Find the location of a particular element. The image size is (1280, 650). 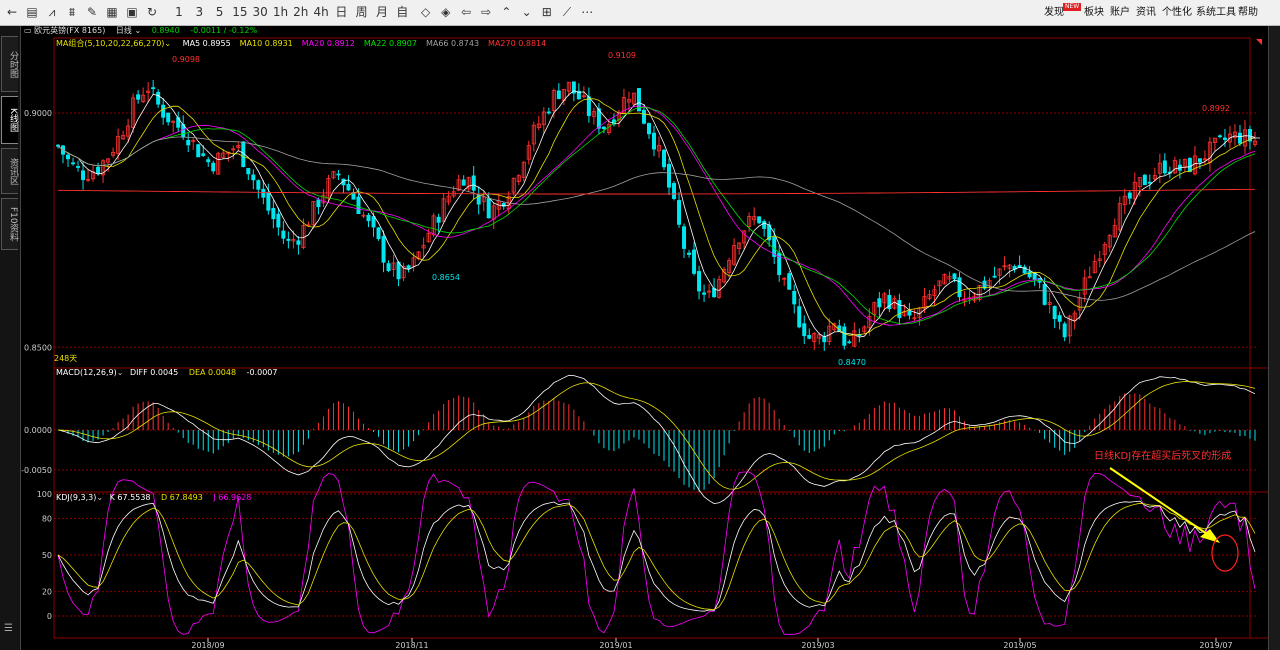

period-0-button: 1 is located at coordinates (179, 12).